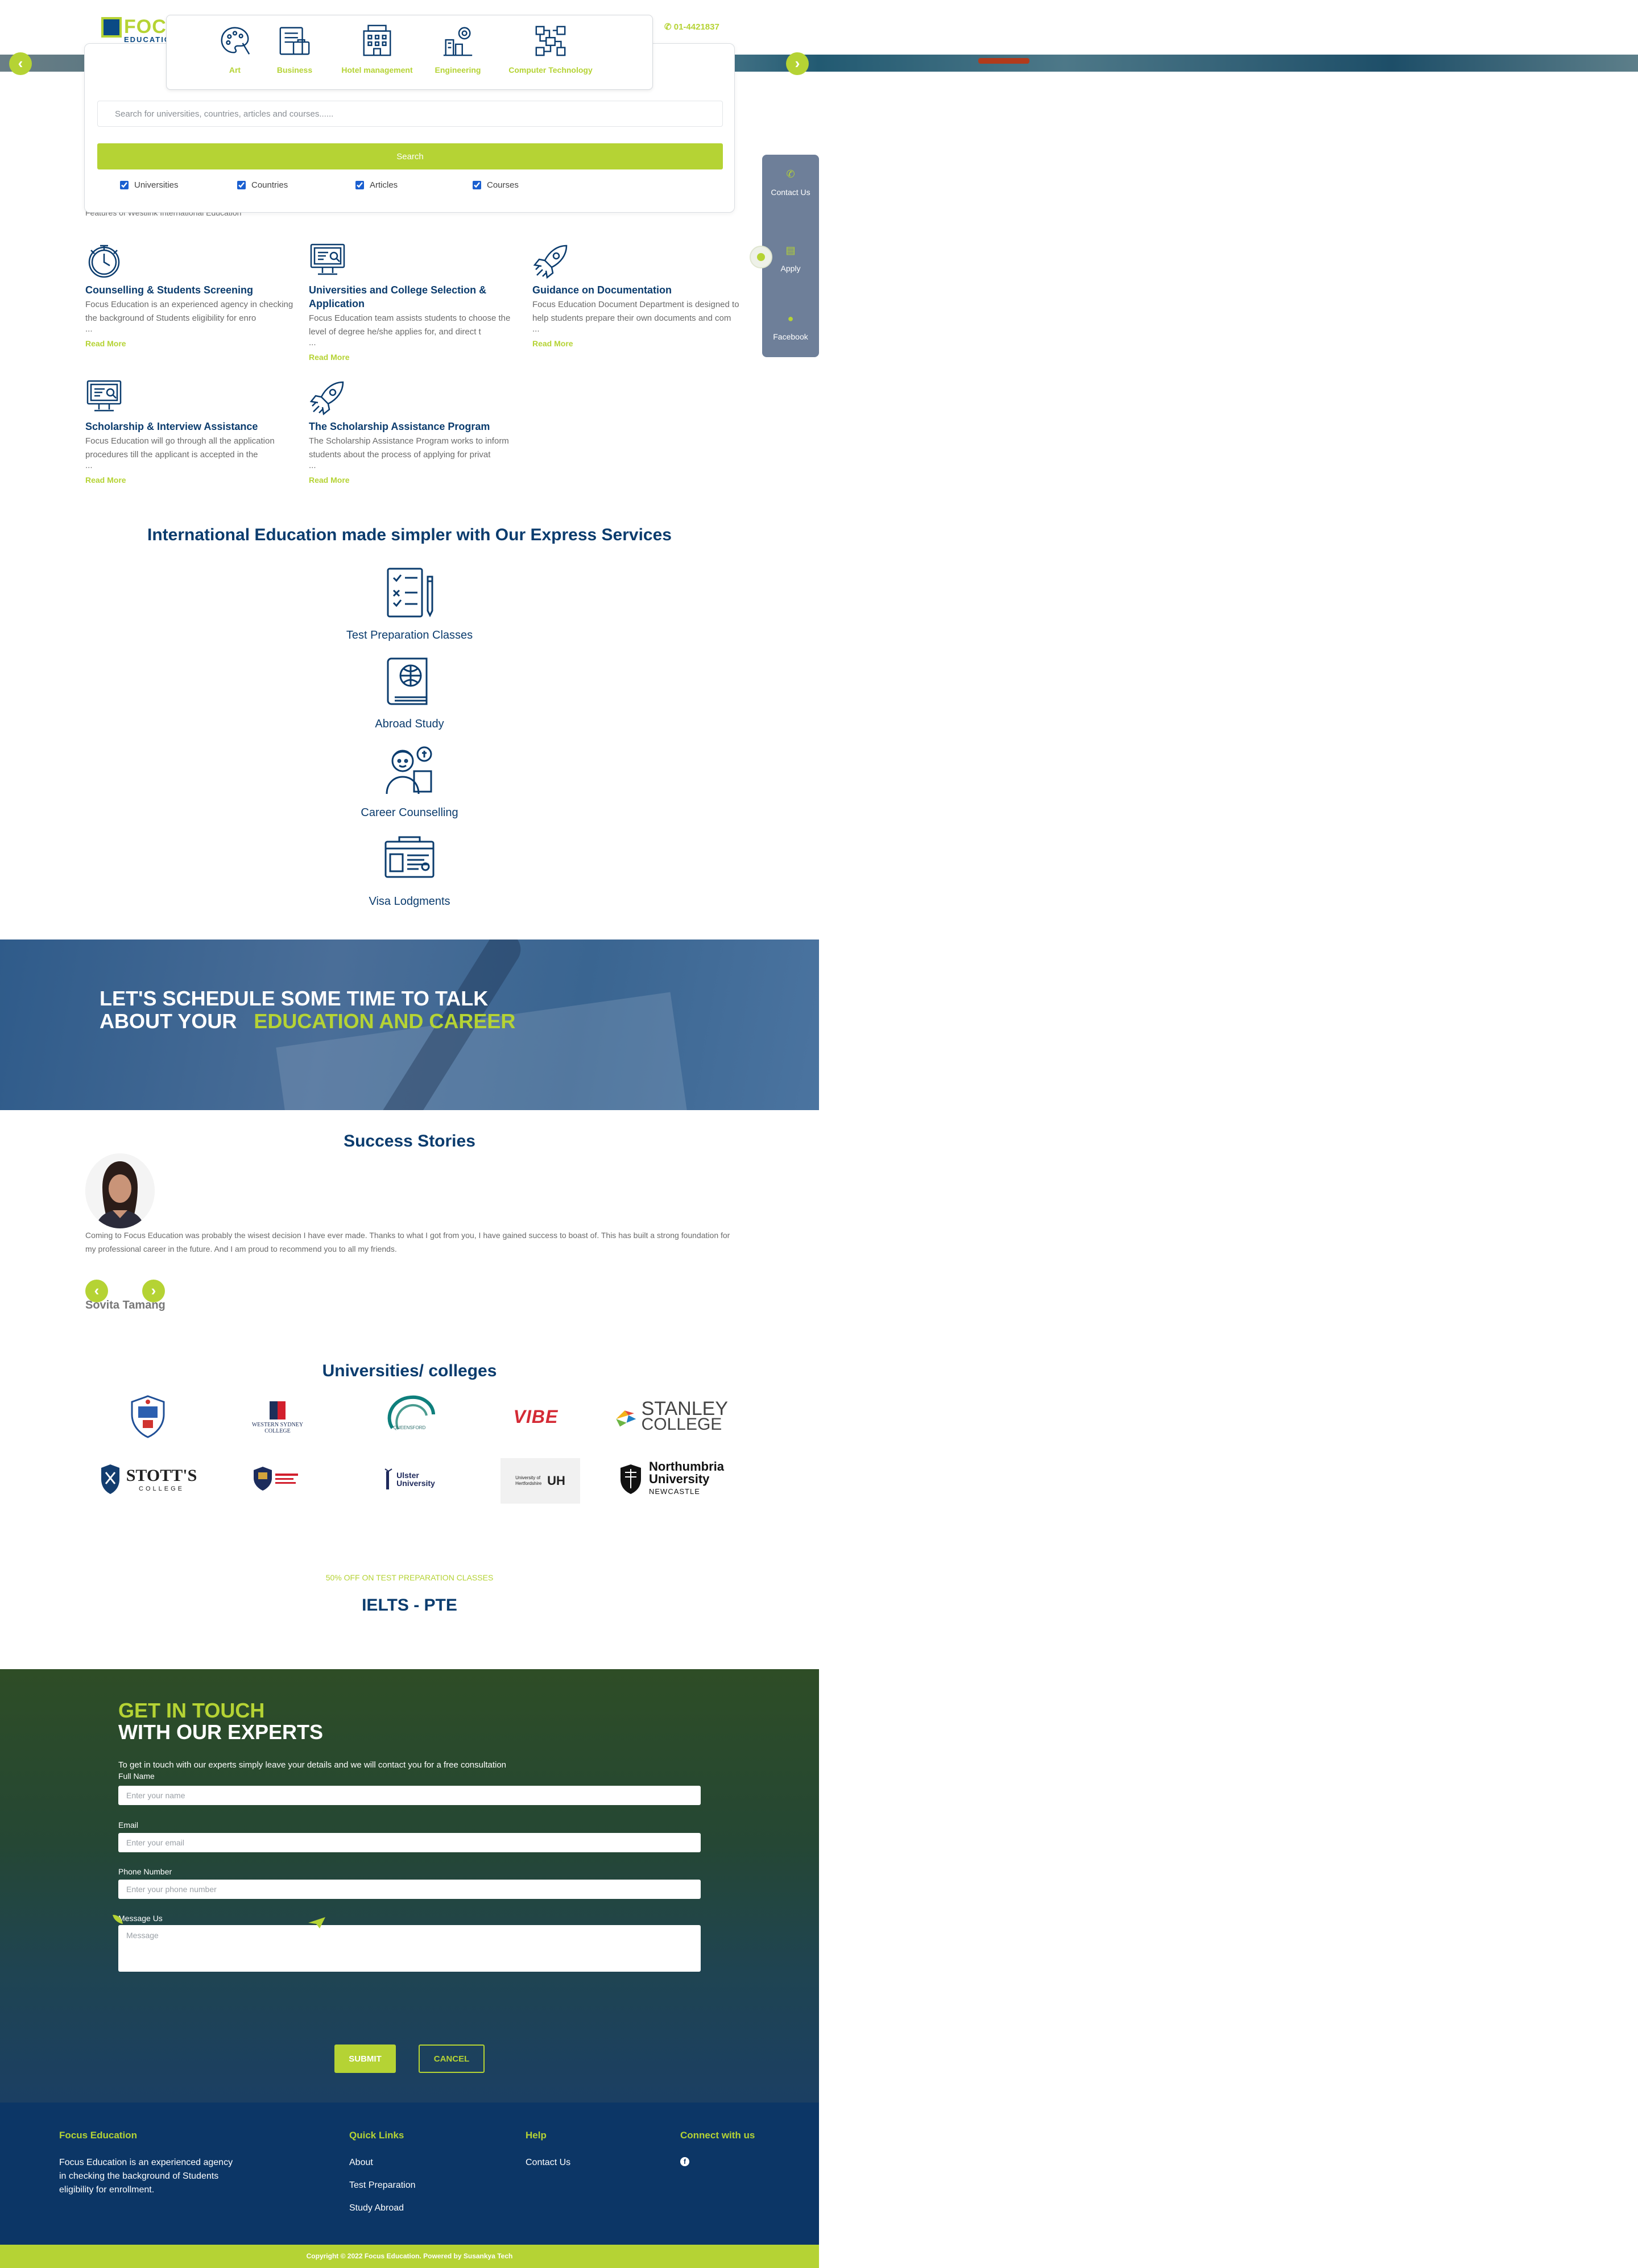 This screenshot has width=1638, height=2268. What do you see at coordinates (235, 49) in the screenshot?
I see `category-art: Art` at bounding box center [235, 49].